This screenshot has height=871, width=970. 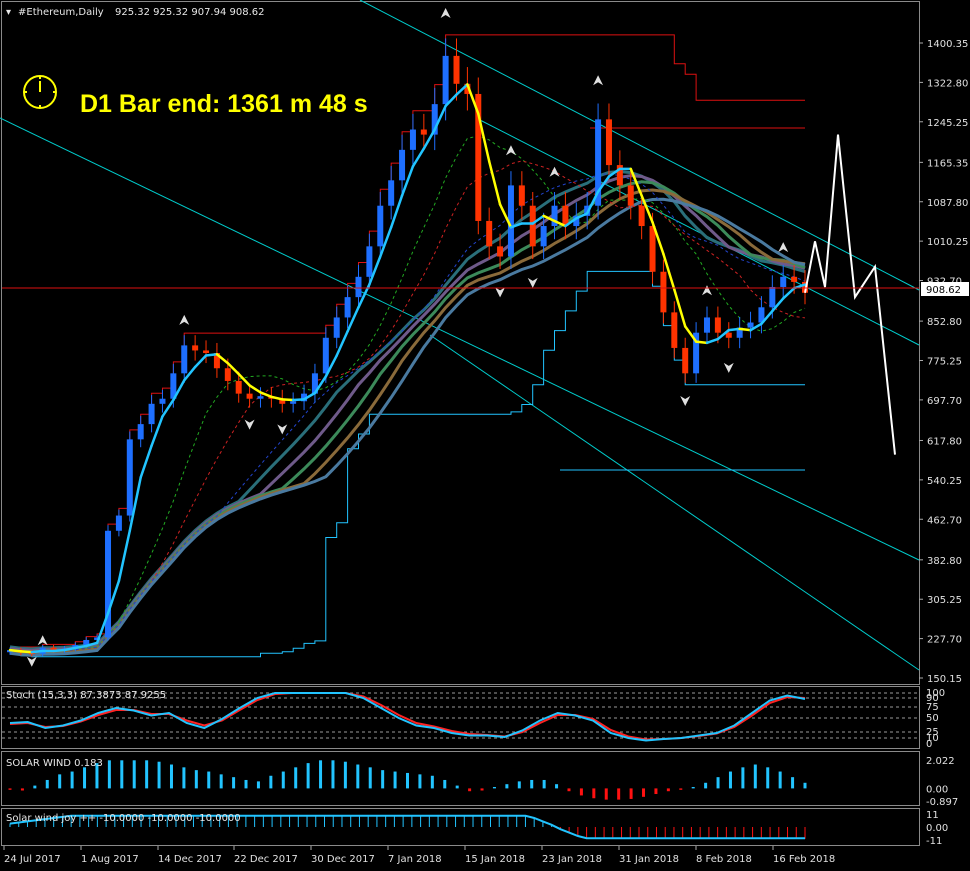 What do you see at coordinates (947, 242) in the screenshot?
I see `price-tick-label: 1010.25` at bounding box center [947, 242].